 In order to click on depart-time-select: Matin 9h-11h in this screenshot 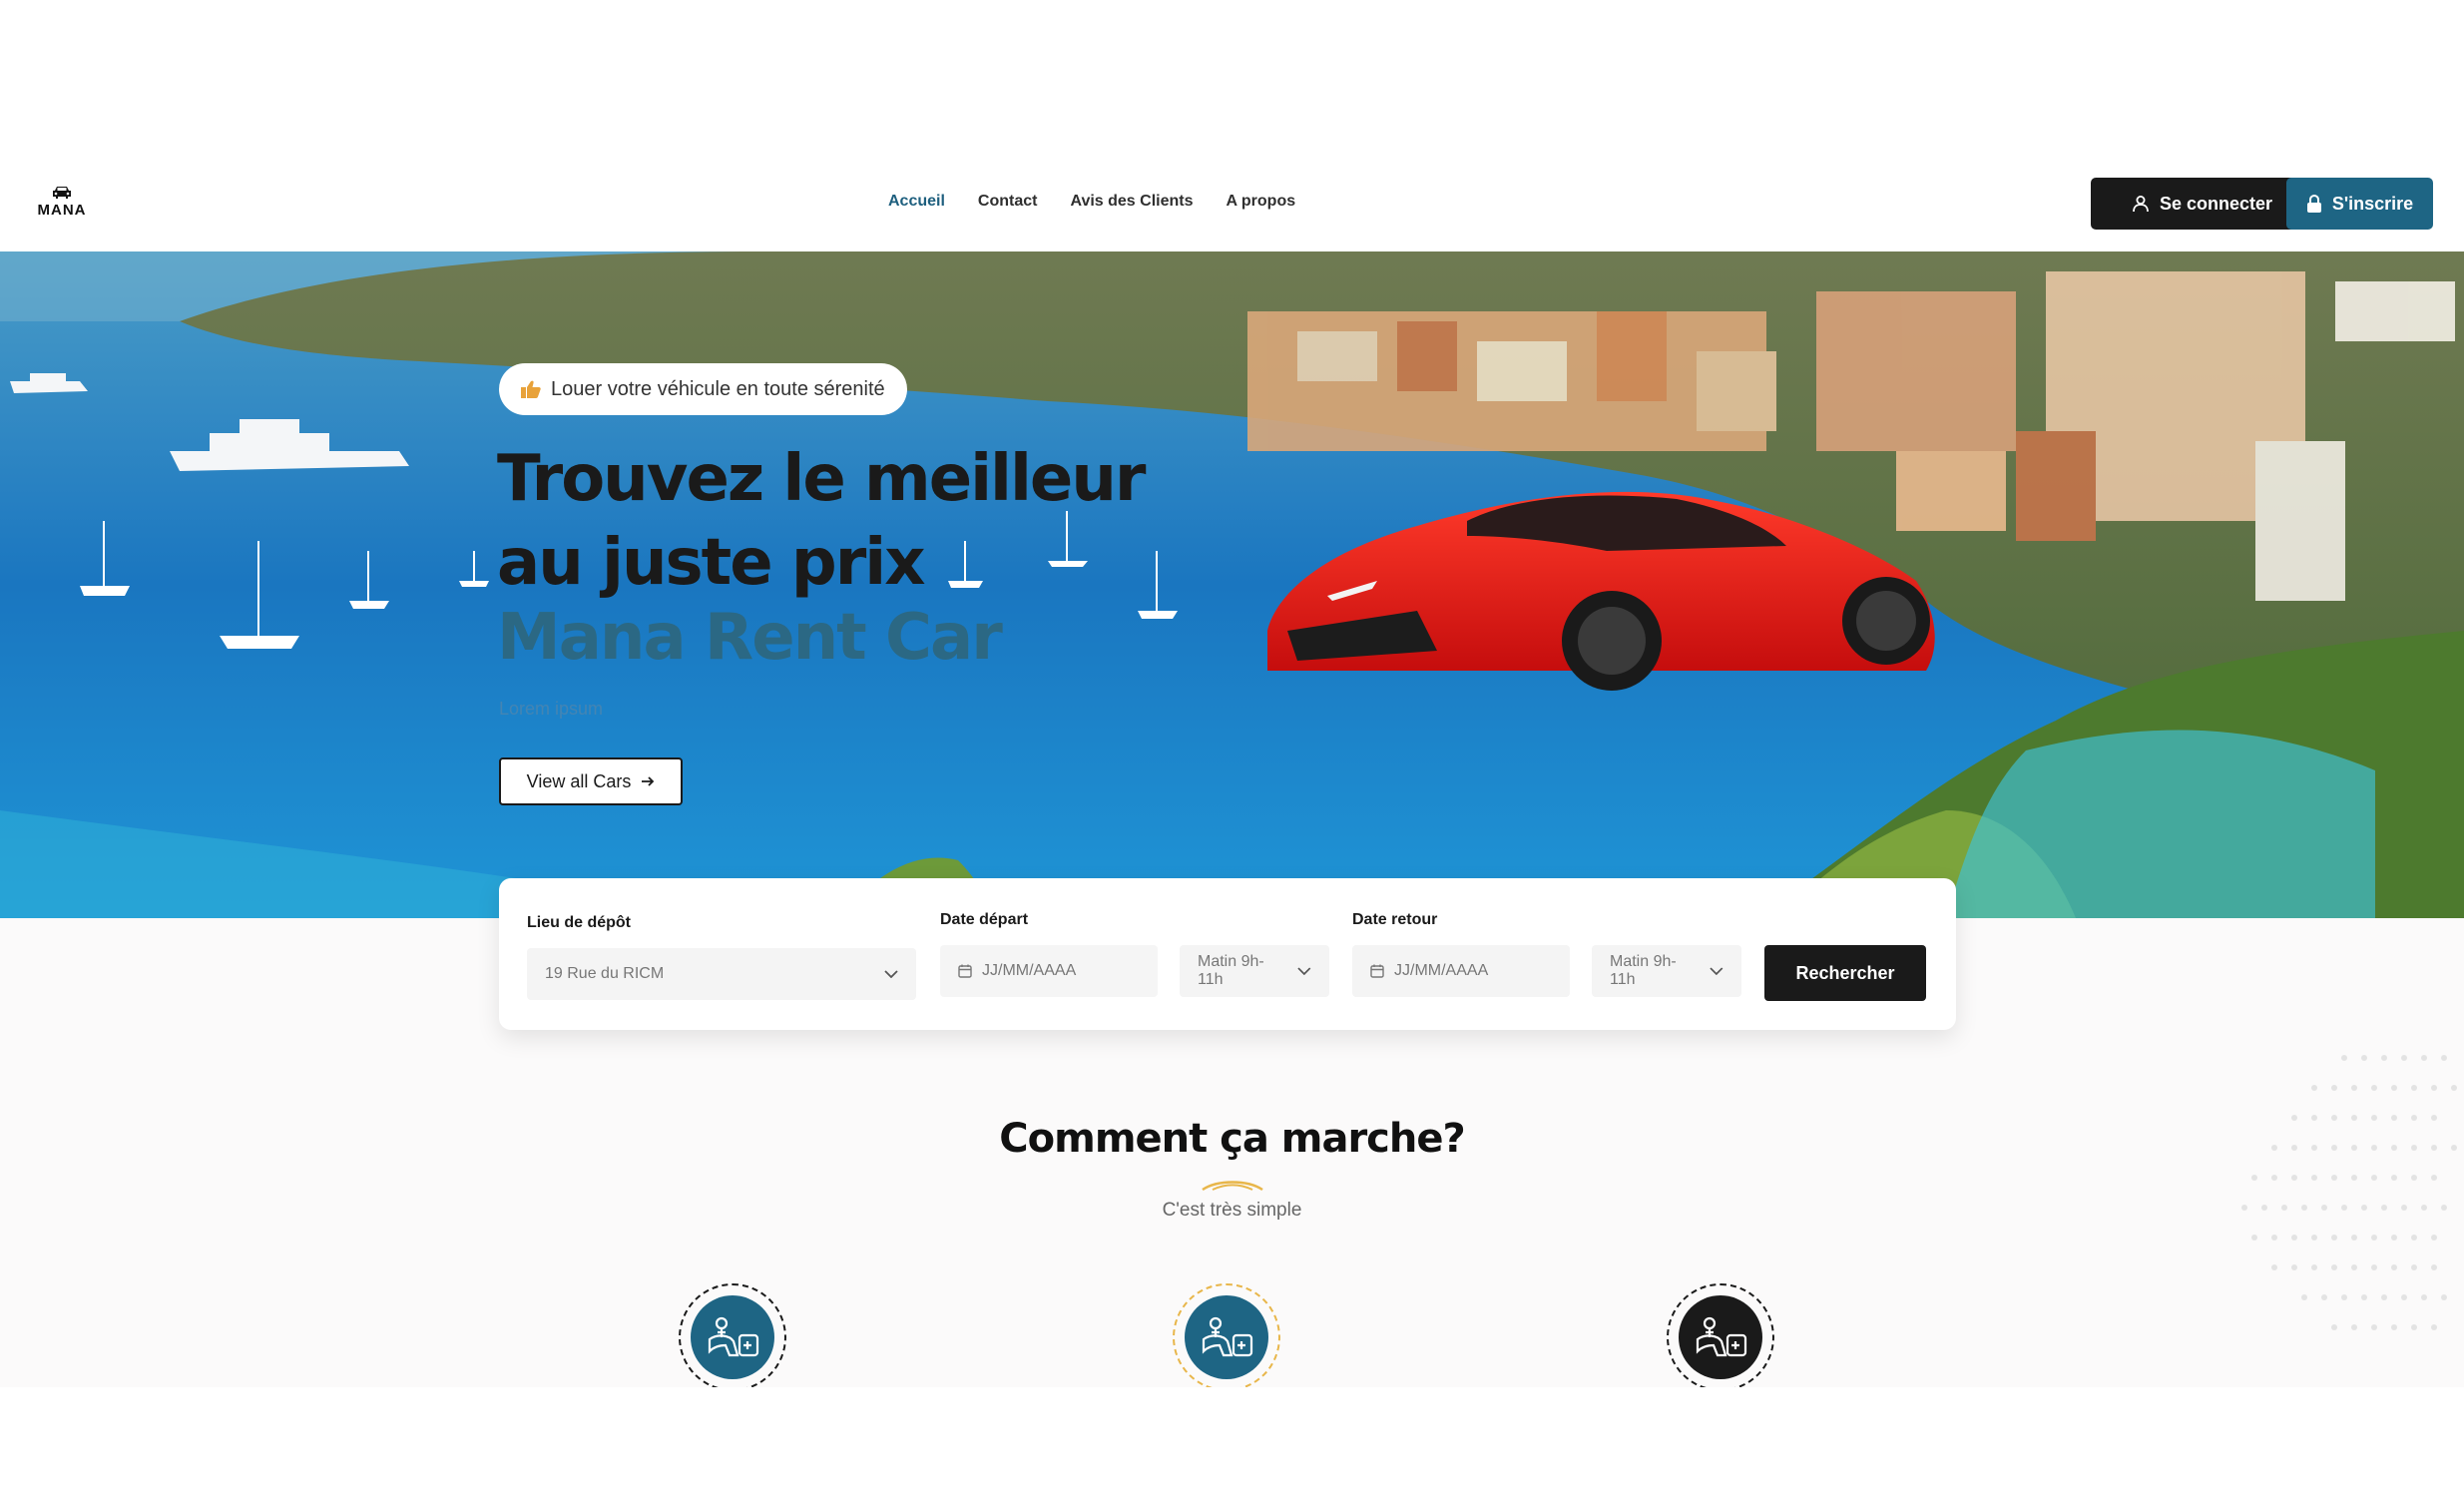, I will do `click(1254, 971)`.